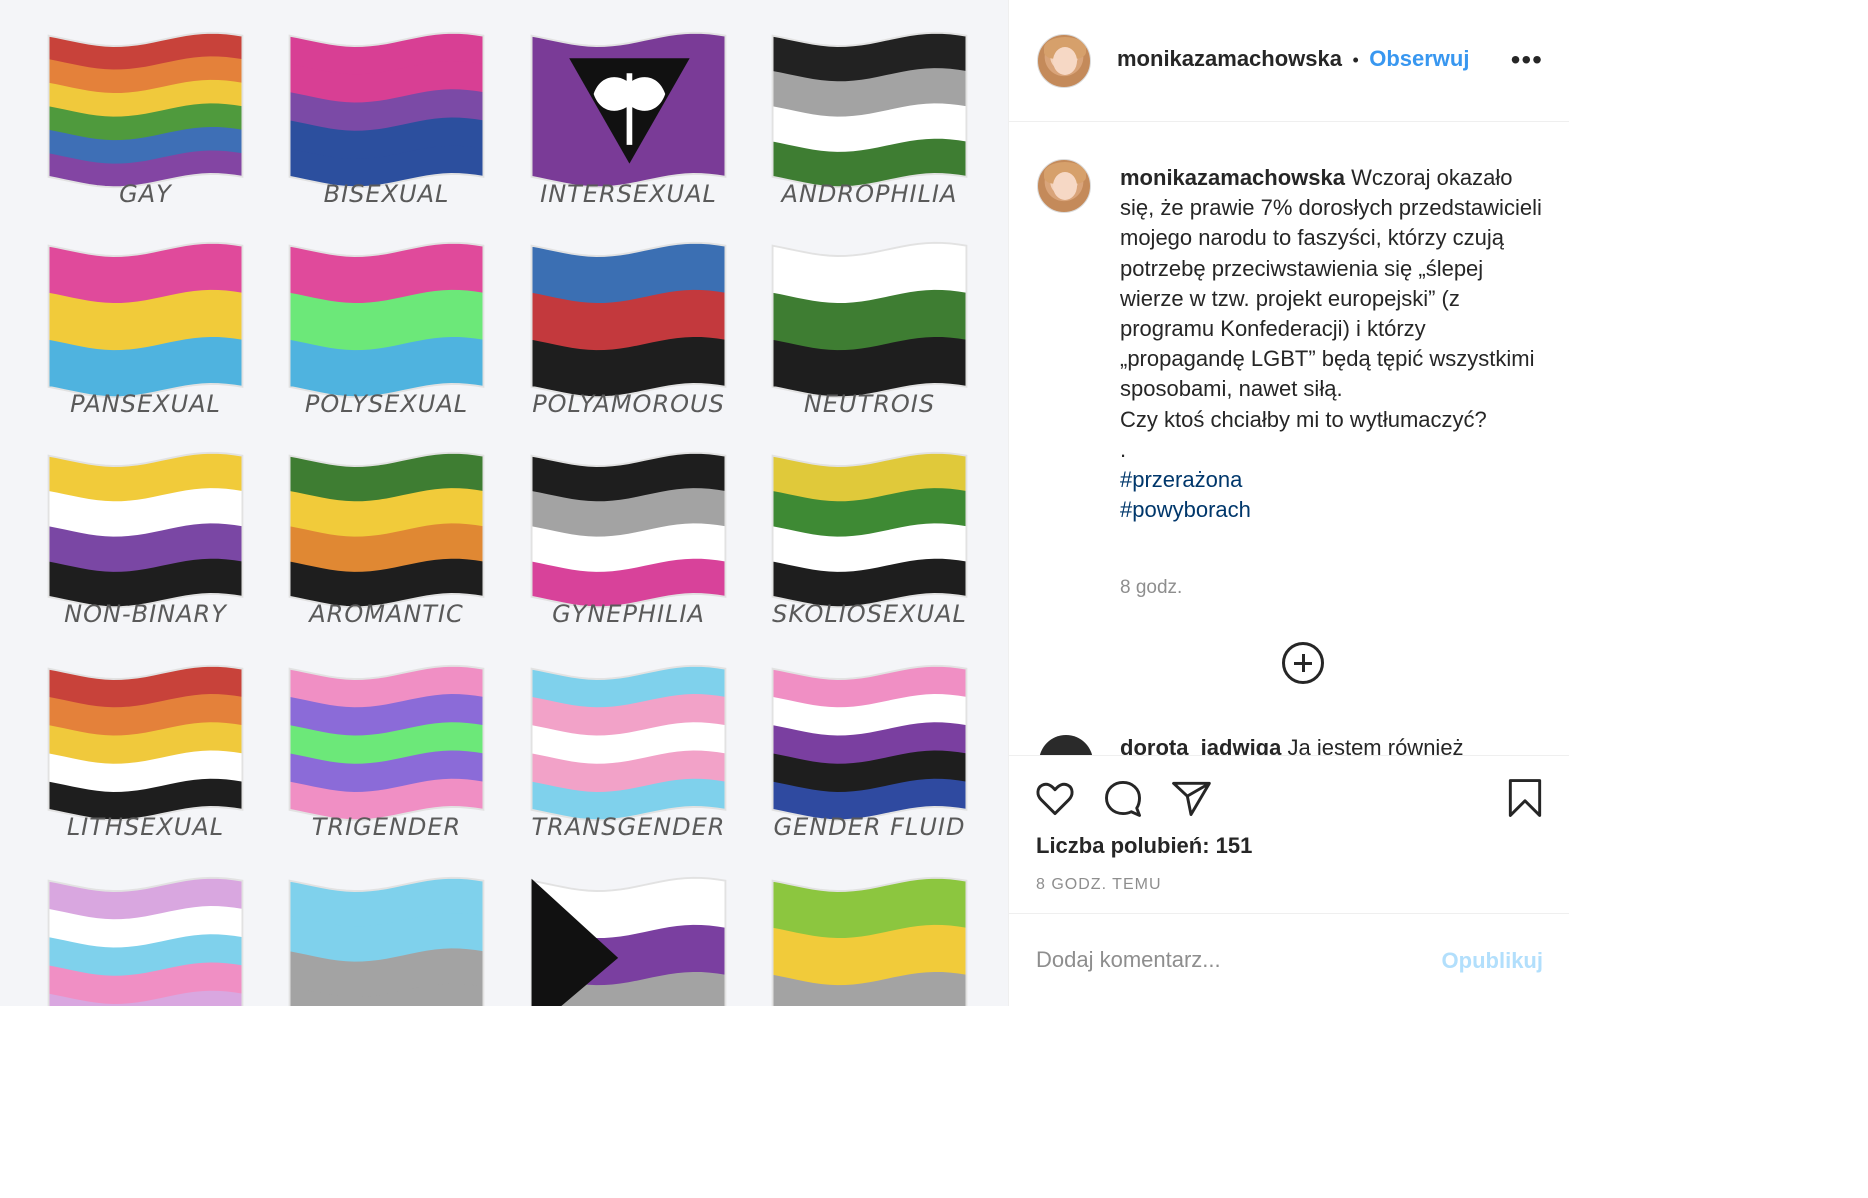 The height and width of the screenshot is (1198, 1868). Describe the element at coordinates (1144, 846) in the screenshot. I see `likes-count: Liczba polubień: 151` at that location.